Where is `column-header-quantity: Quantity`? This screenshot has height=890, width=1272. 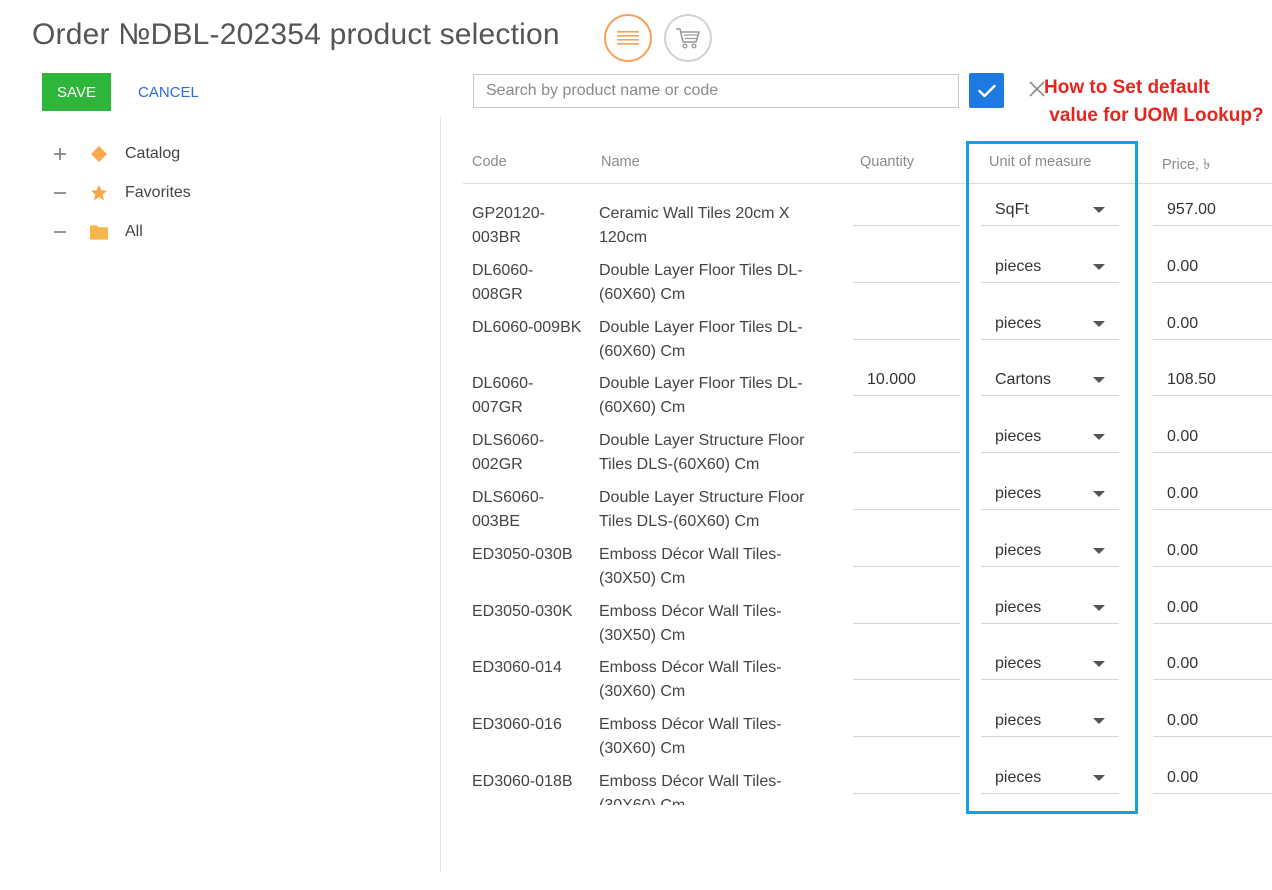 column-header-quantity: Quantity is located at coordinates (887, 162).